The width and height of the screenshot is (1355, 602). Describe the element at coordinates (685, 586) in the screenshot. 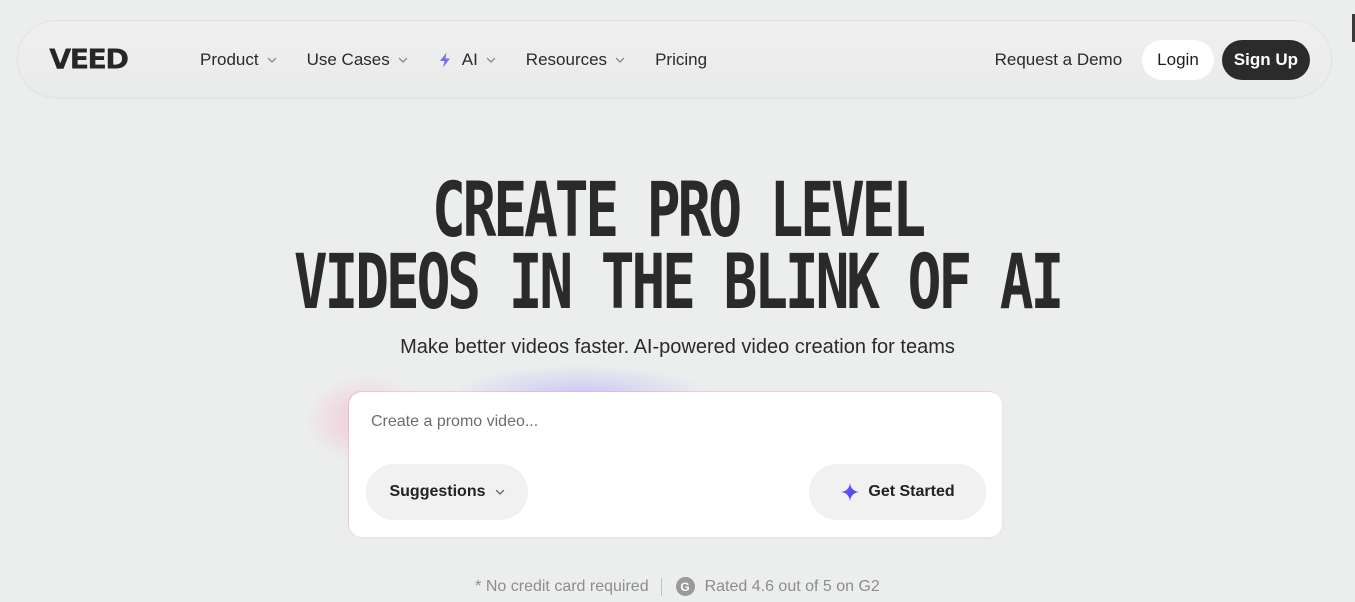

I see `g2-icon: G` at that location.